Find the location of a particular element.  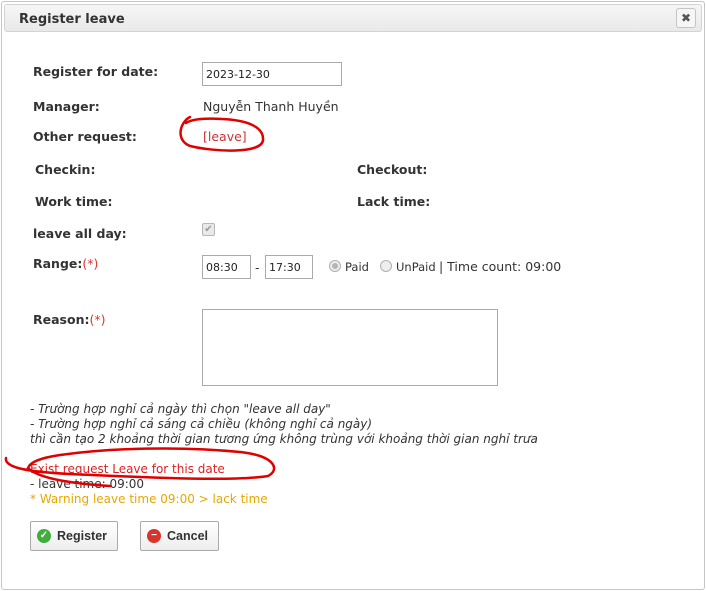

paid-radio is located at coordinates (335, 266).